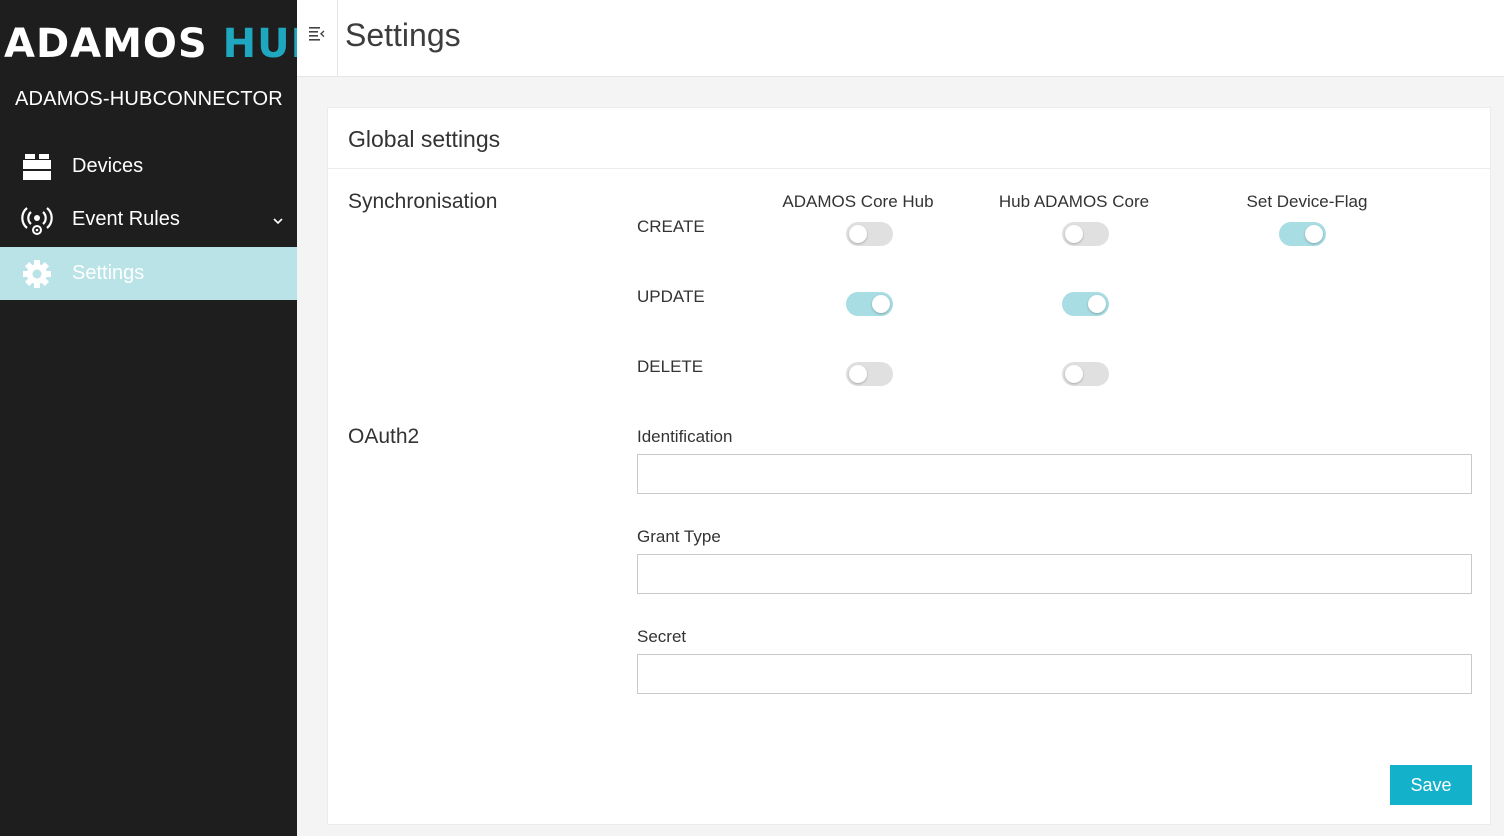  What do you see at coordinates (1085, 374) in the screenshot?
I see `toggle-delete-hub-adamos-core` at bounding box center [1085, 374].